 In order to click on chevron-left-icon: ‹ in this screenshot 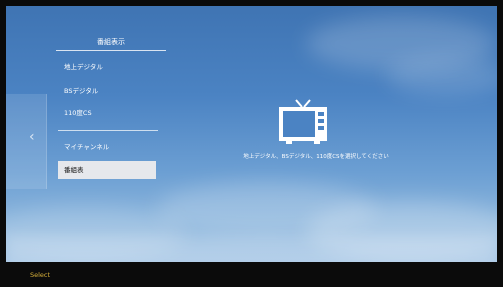, I will do `click(34, 137)`.